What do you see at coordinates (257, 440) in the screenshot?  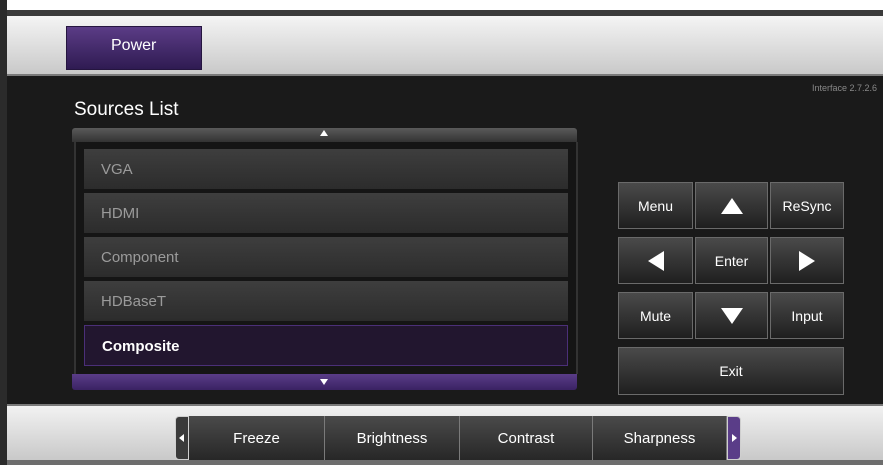 I see `tab-freeze: Freeze` at bounding box center [257, 440].